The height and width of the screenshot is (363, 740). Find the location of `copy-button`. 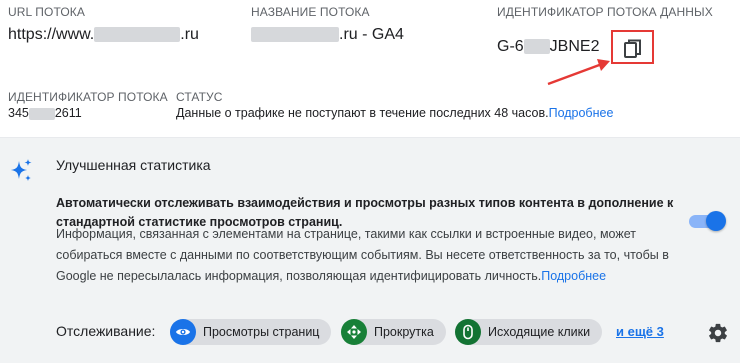

copy-button is located at coordinates (632, 47).